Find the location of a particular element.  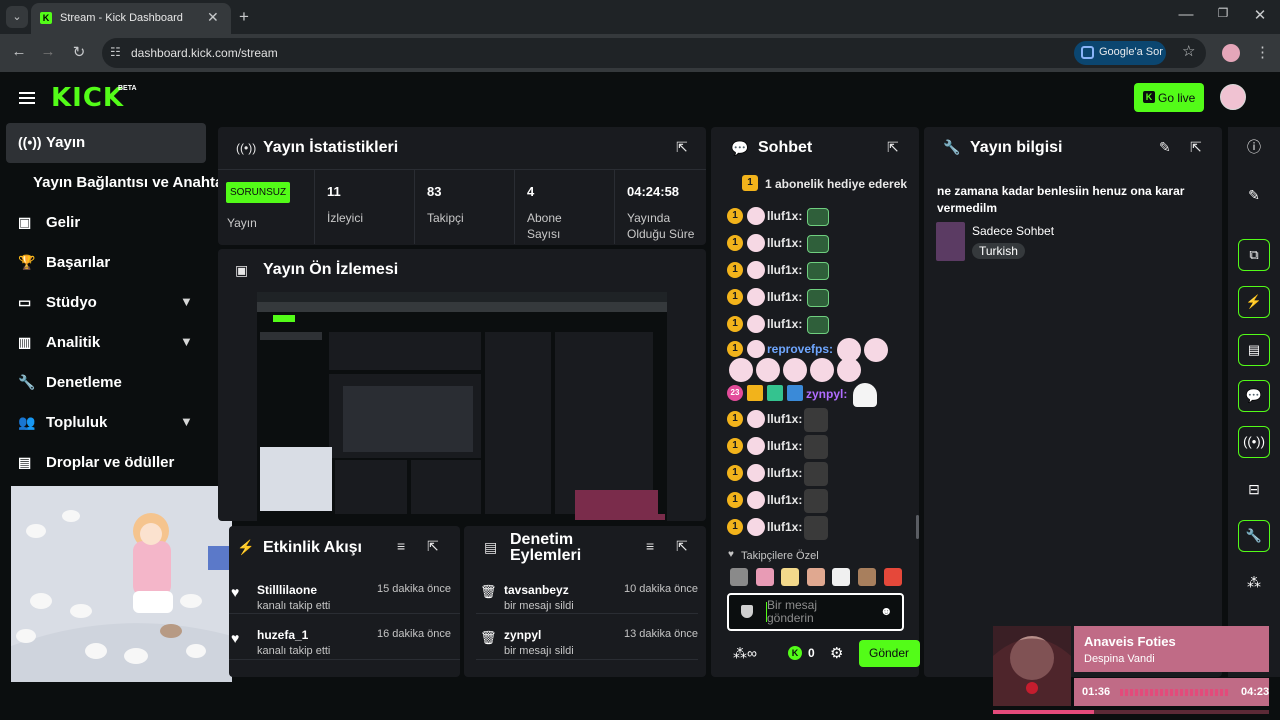

sidebar-item-gelir: ▣ Gelir is located at coordinates (106, 223).